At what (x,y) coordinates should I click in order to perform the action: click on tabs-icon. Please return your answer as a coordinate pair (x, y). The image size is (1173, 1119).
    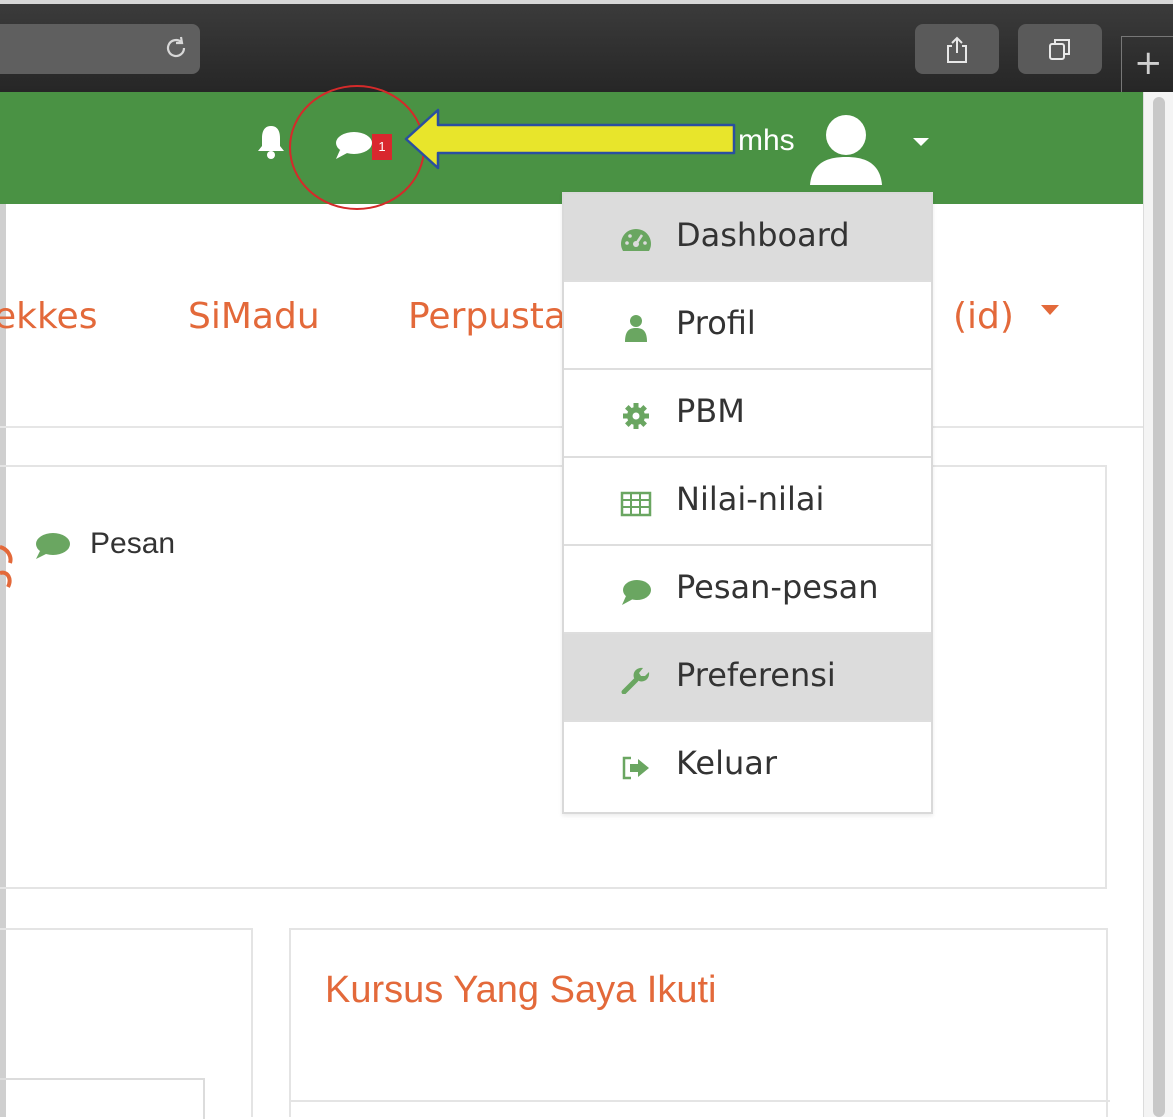
    Looking at the image, I should click on (1059, 49).